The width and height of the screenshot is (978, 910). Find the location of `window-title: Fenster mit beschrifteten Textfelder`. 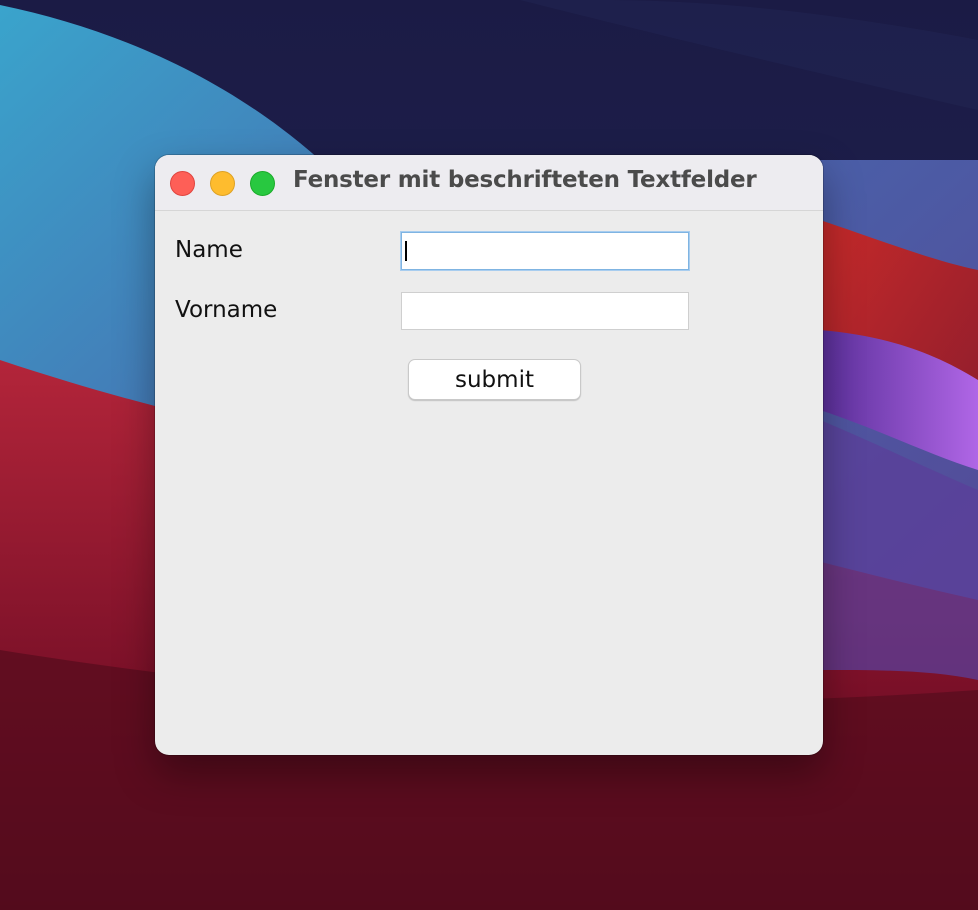

window-title: Fenster mit beschrifteten Textfelder is located at coordinates (525, 180).